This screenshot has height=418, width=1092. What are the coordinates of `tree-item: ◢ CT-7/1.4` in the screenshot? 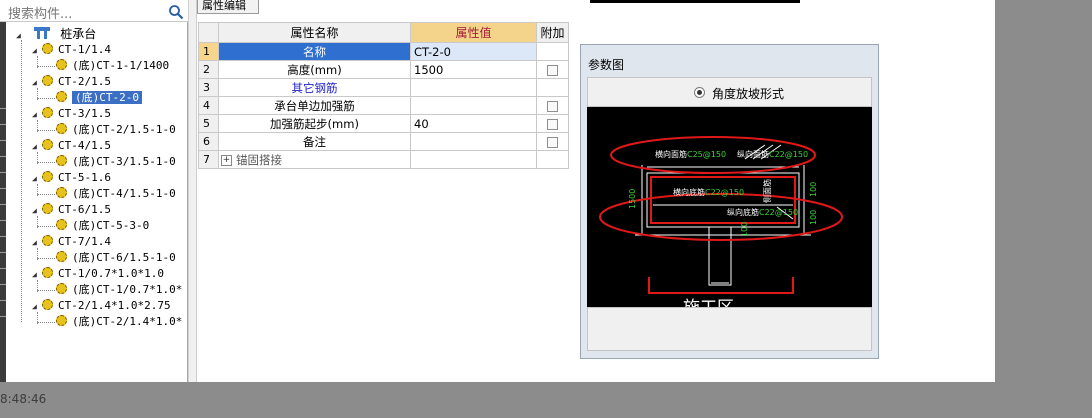 It's located at (71, 242).